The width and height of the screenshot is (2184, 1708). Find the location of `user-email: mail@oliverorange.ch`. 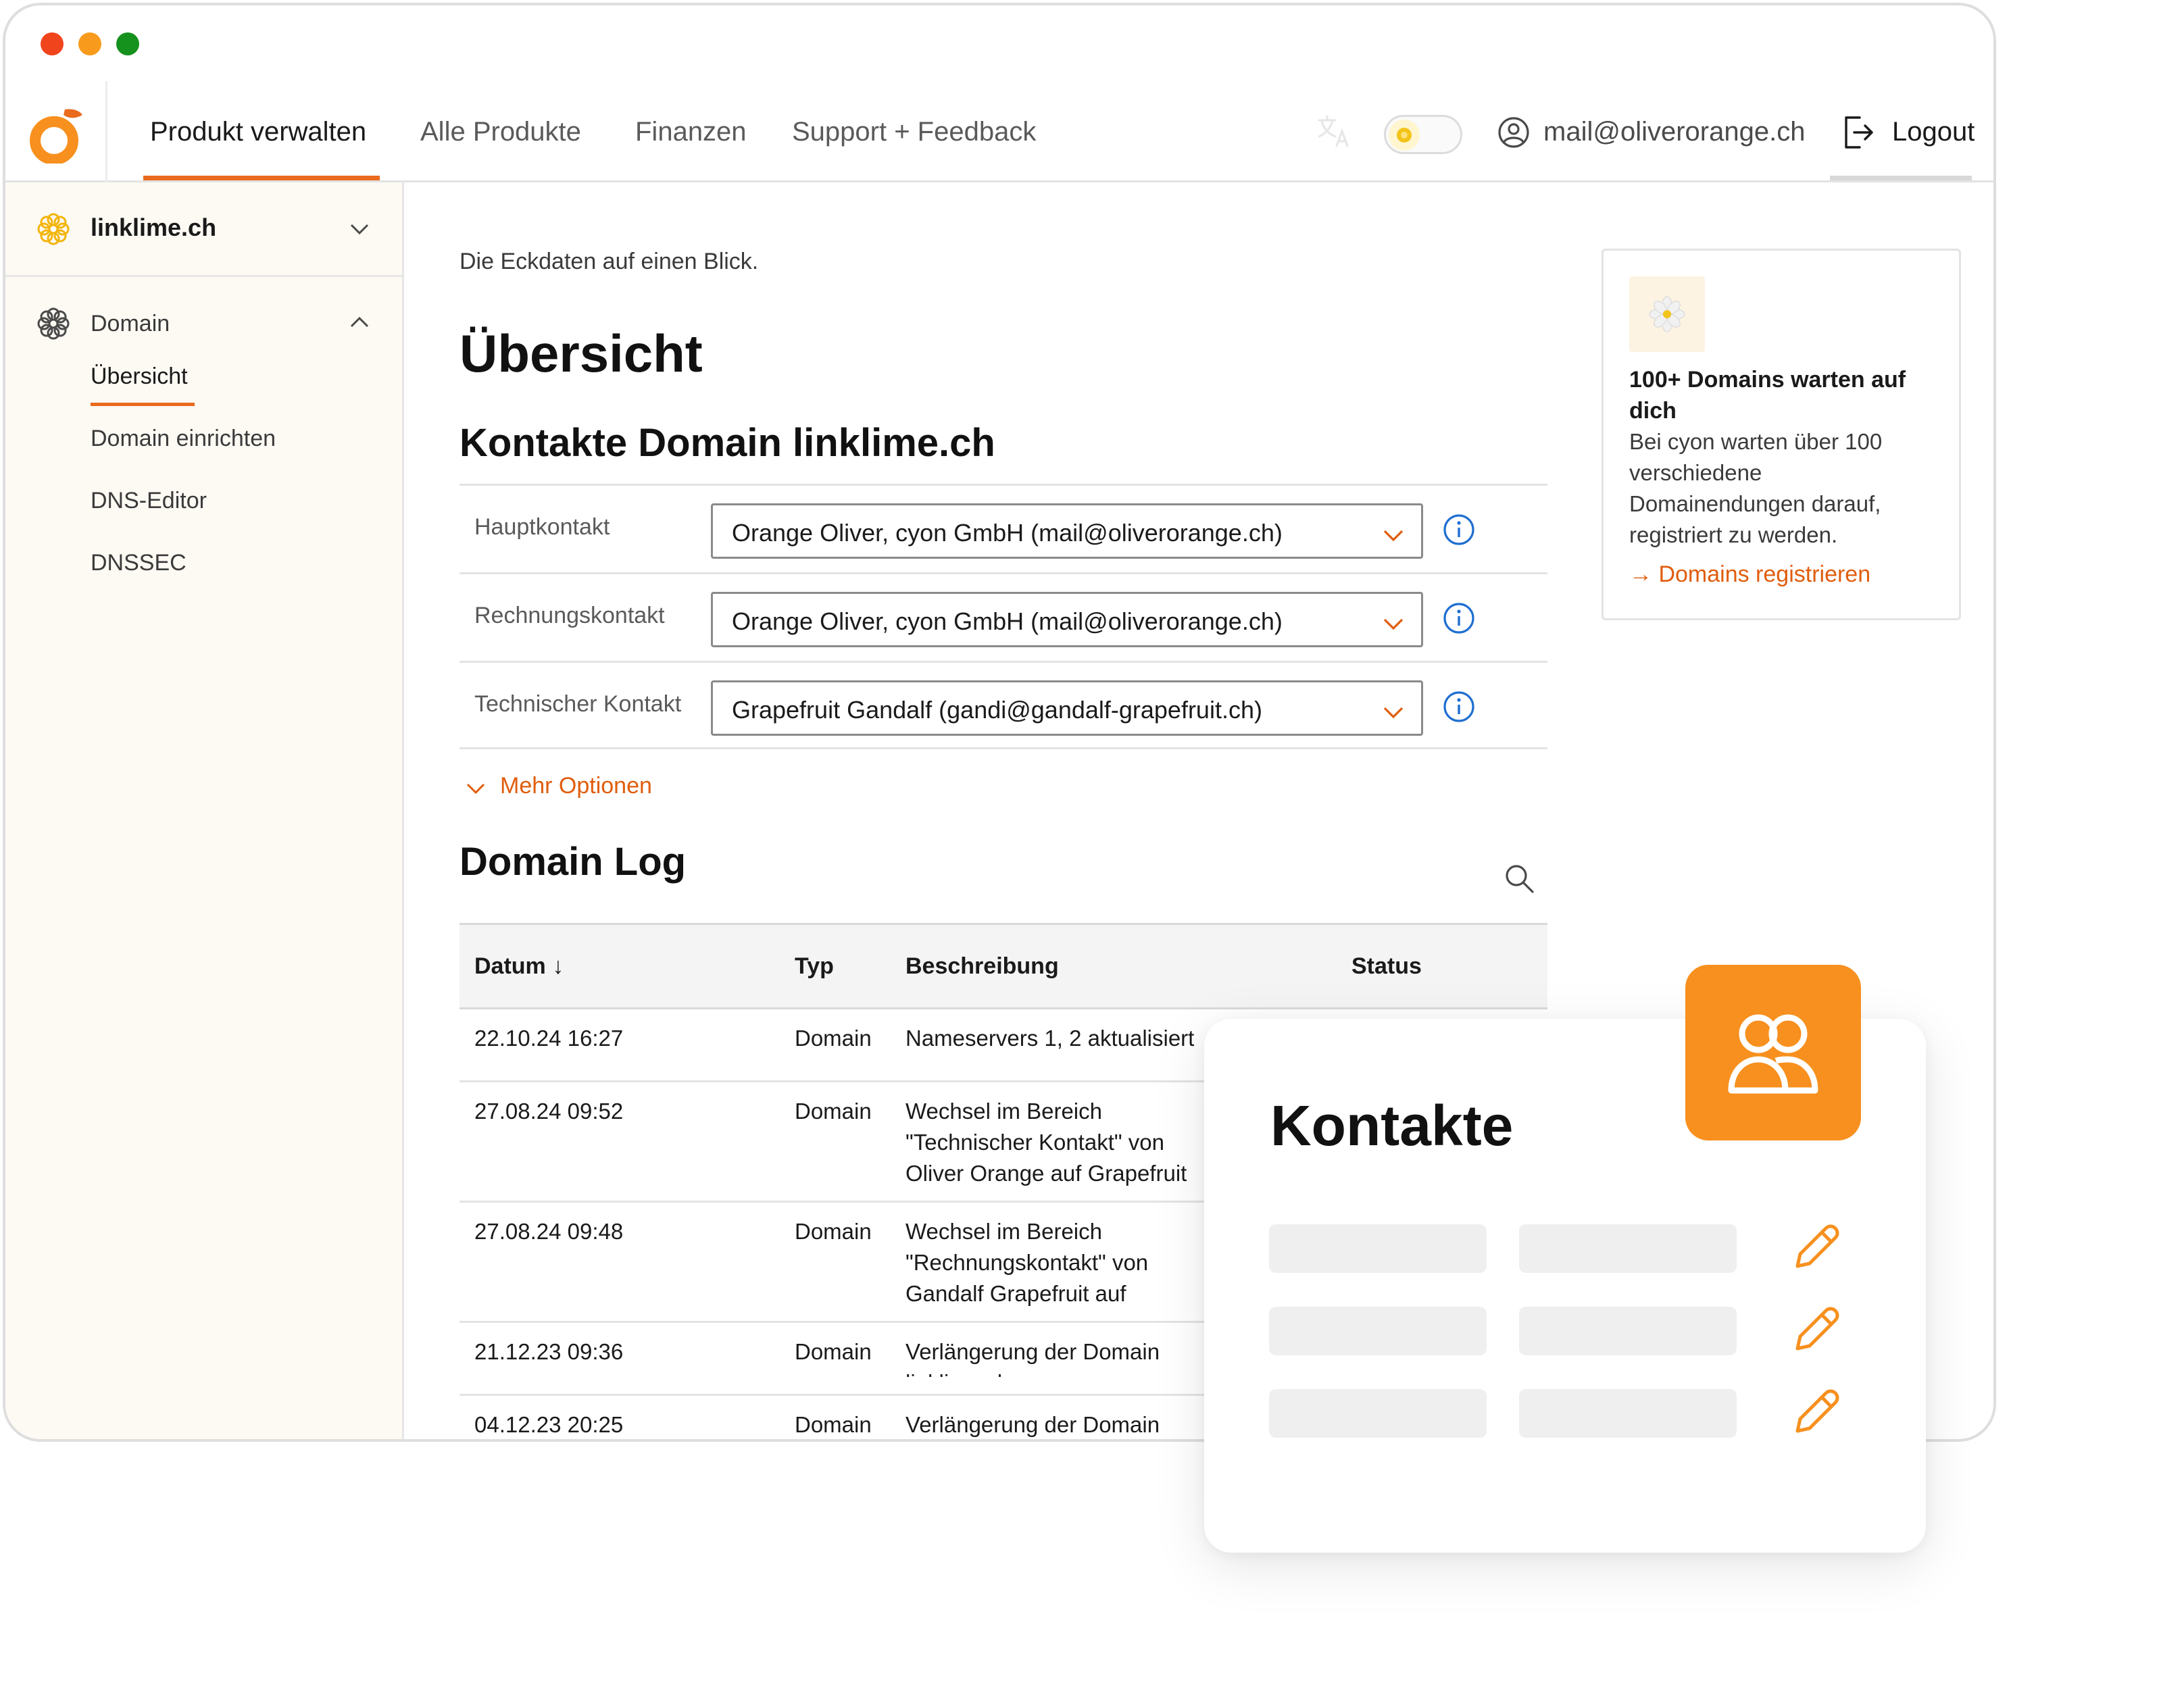

user-email: mail@oliverorange.ch is located at coordinates (1674, 132).